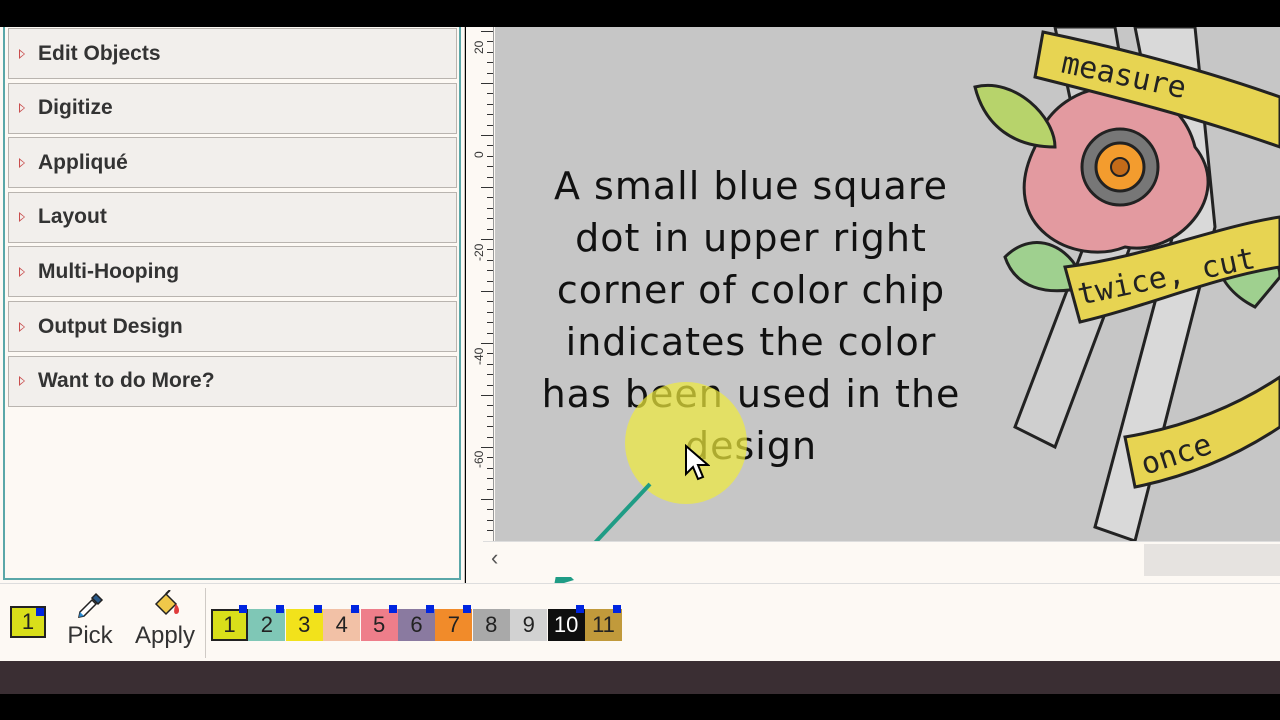  I want to click on scroll-left-icon: ‹, so click(494, 558).